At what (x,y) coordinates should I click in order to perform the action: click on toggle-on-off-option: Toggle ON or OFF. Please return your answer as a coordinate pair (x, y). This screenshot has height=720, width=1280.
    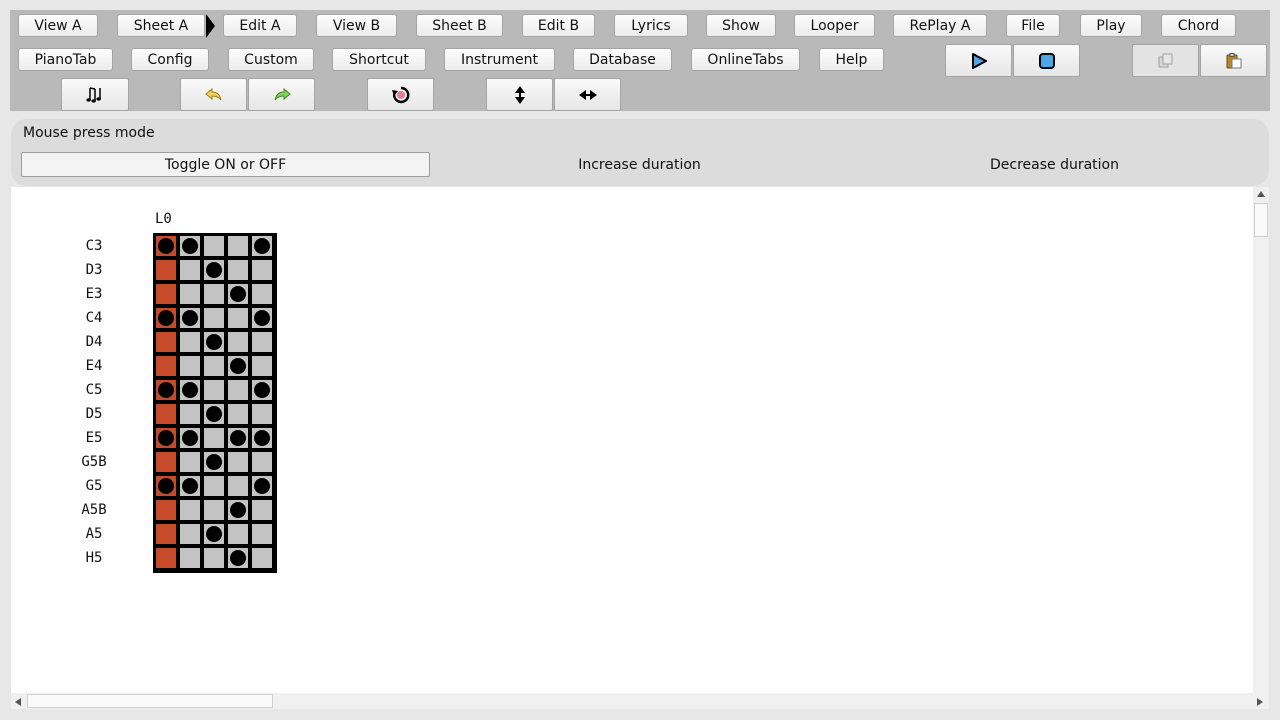
    Looking at the image, I should click on (225, 164).